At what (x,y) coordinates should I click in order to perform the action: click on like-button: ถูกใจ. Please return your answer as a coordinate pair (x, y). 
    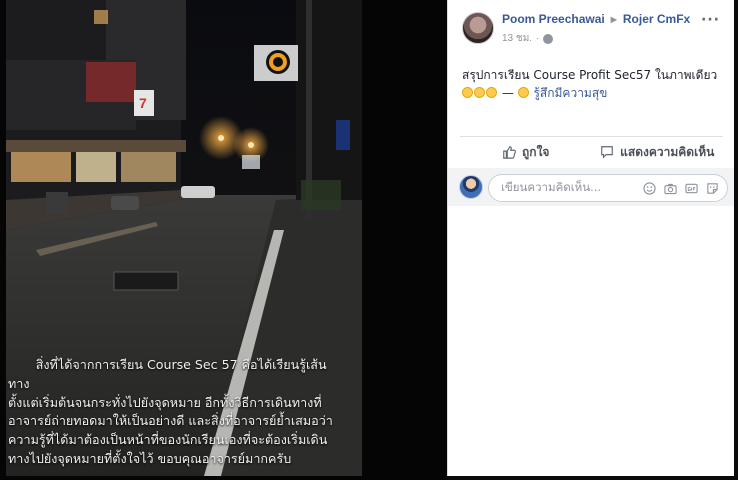
    Looking at the image, I should click on (526, 152).